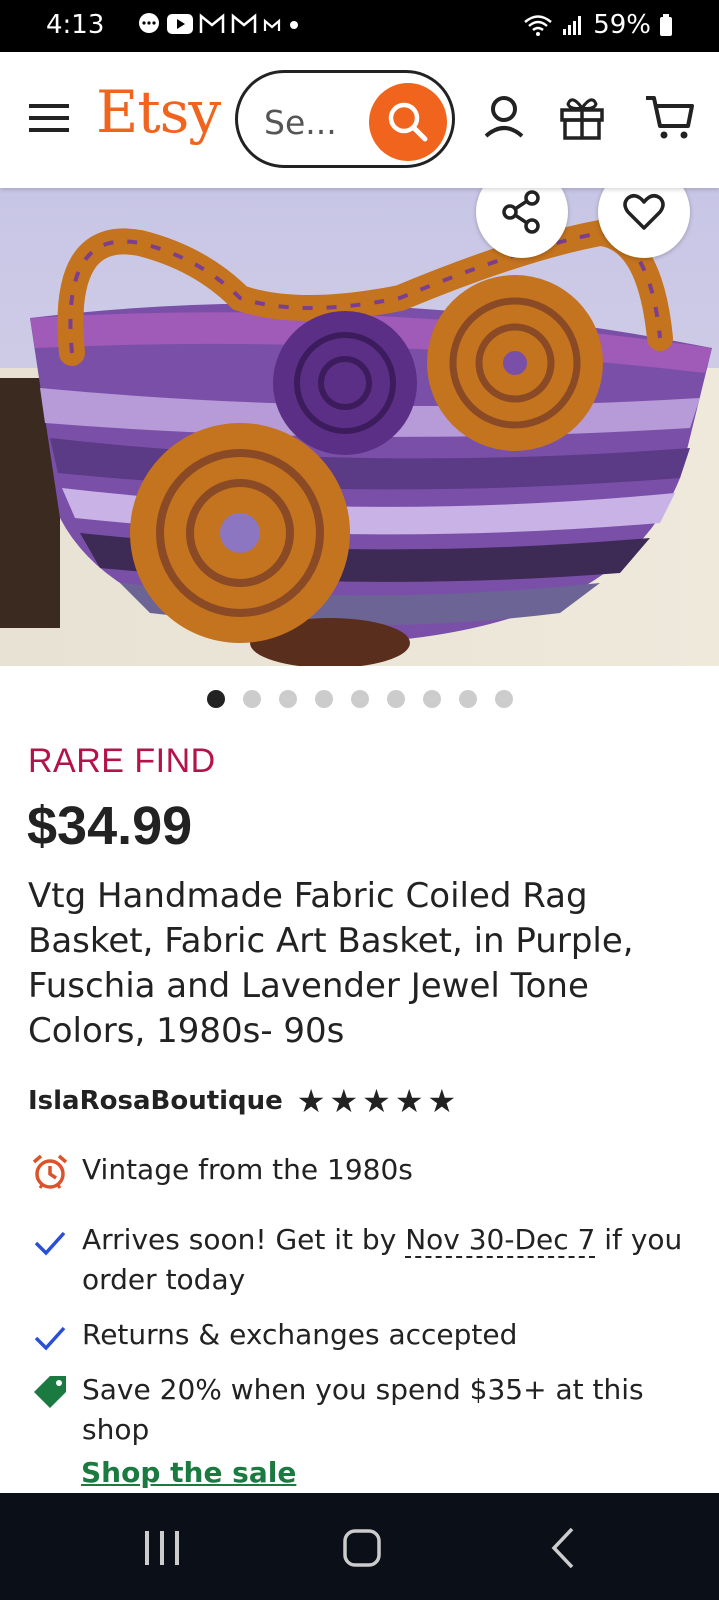 The image size is (719, 1600). I want to click on carousel-indicator, so click(359, 700).